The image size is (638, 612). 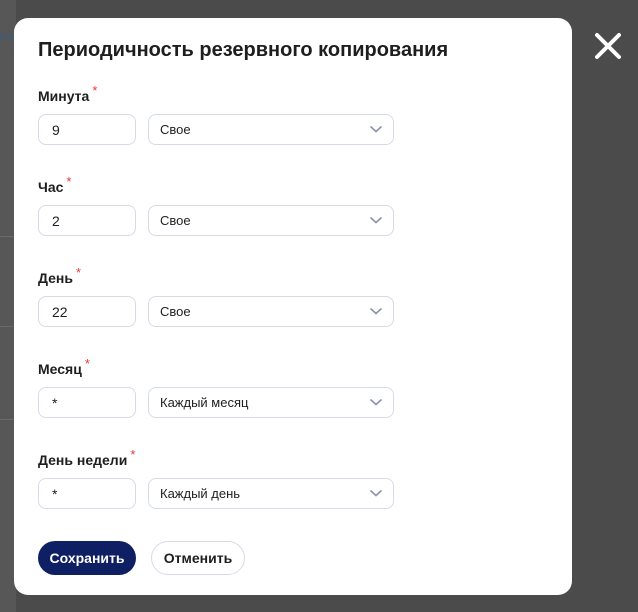 I want to click on close-icon, so click(x=608, y=46).